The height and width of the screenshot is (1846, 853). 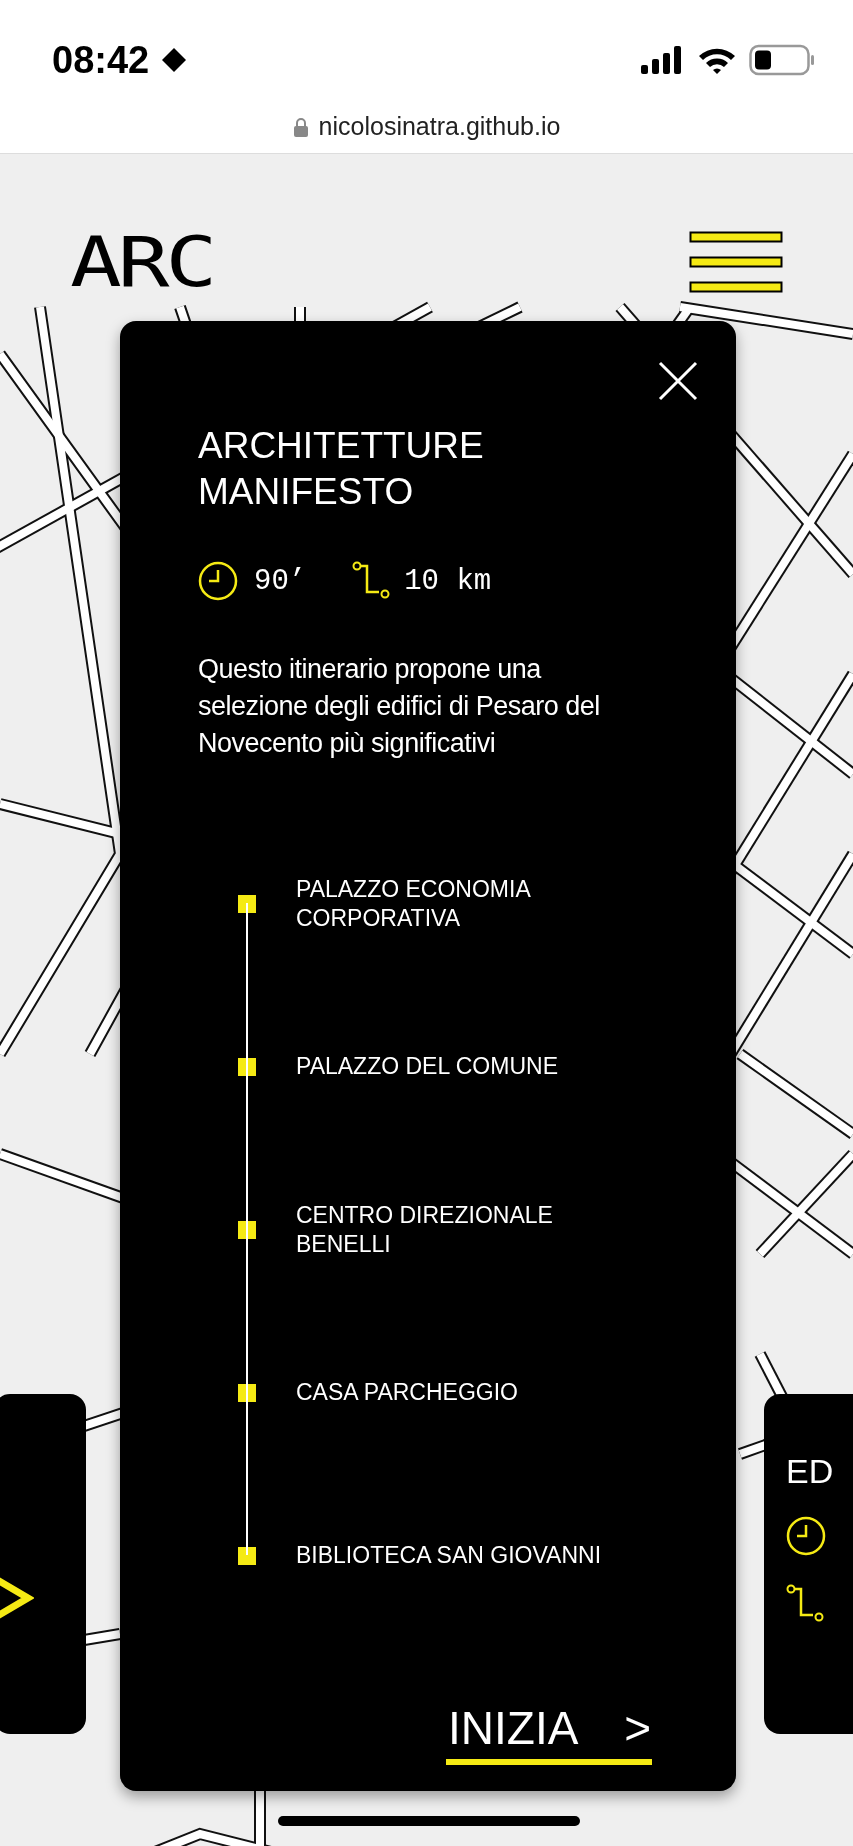 What do you see at coordinates (399, 706) in the screenshot?
I see `description-text: Questo itinerario propone una selezione degli edifici di Pesaro del Novecento più significativi` at bounding box center [399, 706].